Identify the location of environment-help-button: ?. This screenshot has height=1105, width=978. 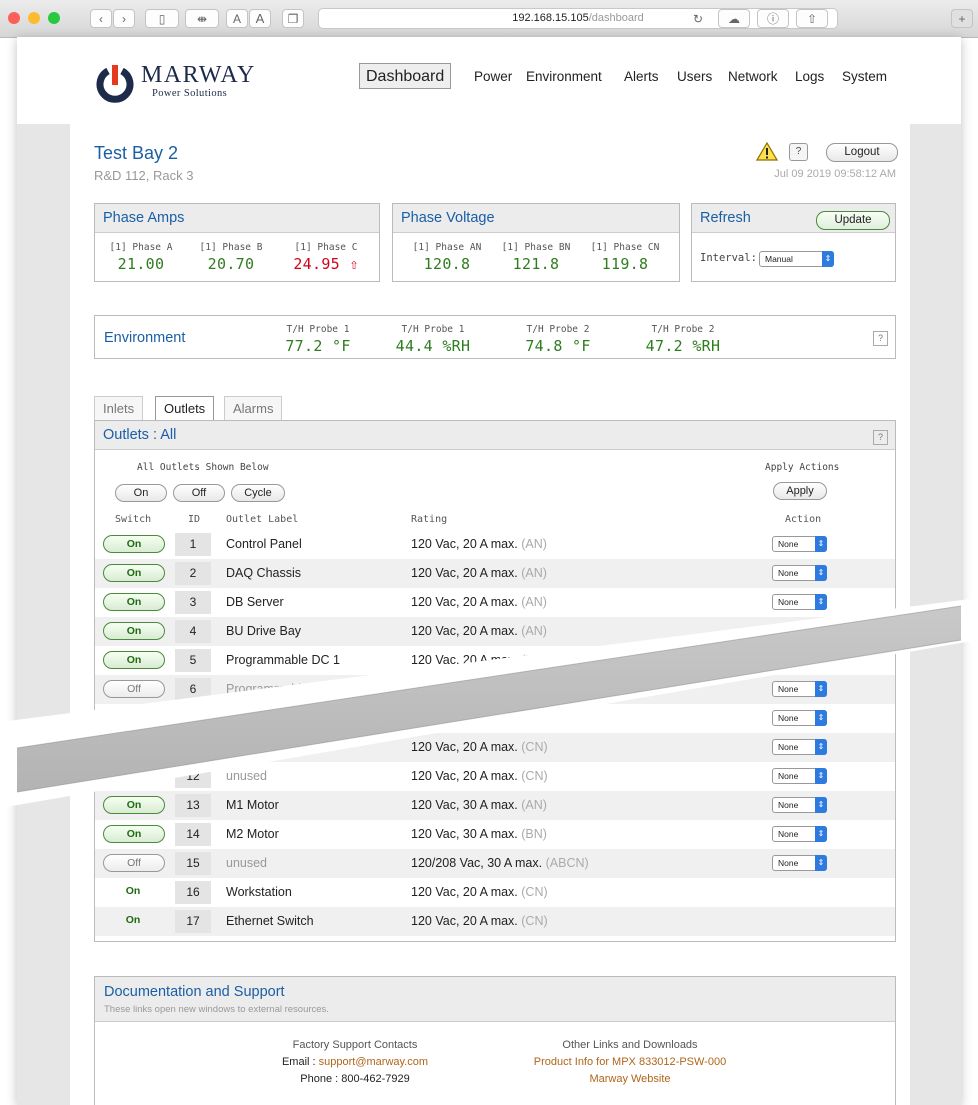
(880, 338).